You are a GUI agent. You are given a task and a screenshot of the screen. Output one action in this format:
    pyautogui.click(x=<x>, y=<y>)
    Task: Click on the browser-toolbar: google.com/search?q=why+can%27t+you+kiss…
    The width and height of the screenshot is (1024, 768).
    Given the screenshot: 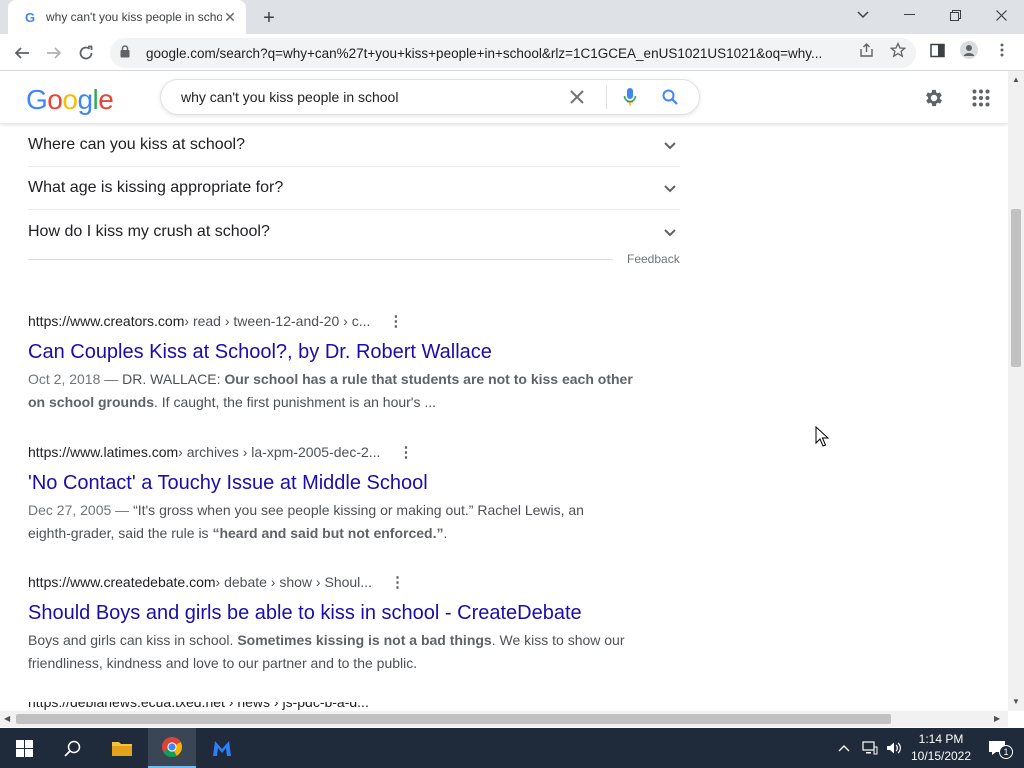 What is the action you would take?
    pyautogui.click(x=512, y=52)
    